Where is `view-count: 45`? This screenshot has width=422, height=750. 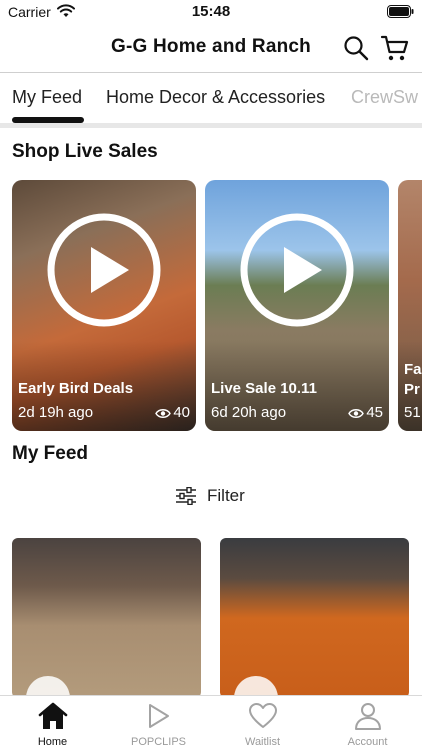 view-count: 45 is located at coordinates (365, 412).